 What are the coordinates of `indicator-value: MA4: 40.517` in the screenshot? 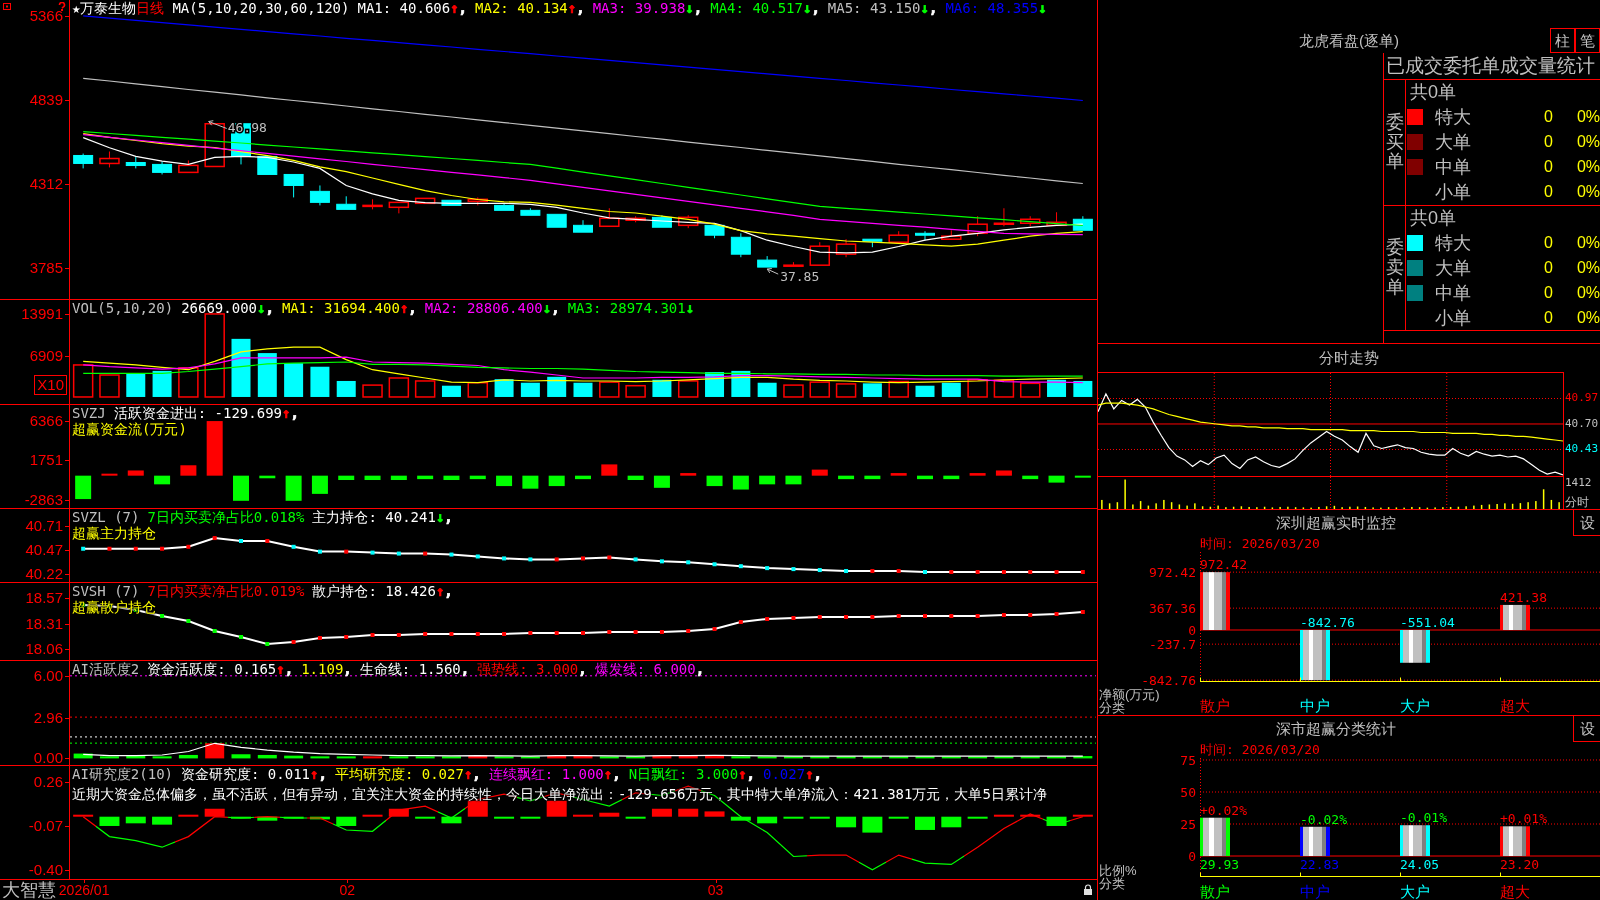 It's located at (756, 8).